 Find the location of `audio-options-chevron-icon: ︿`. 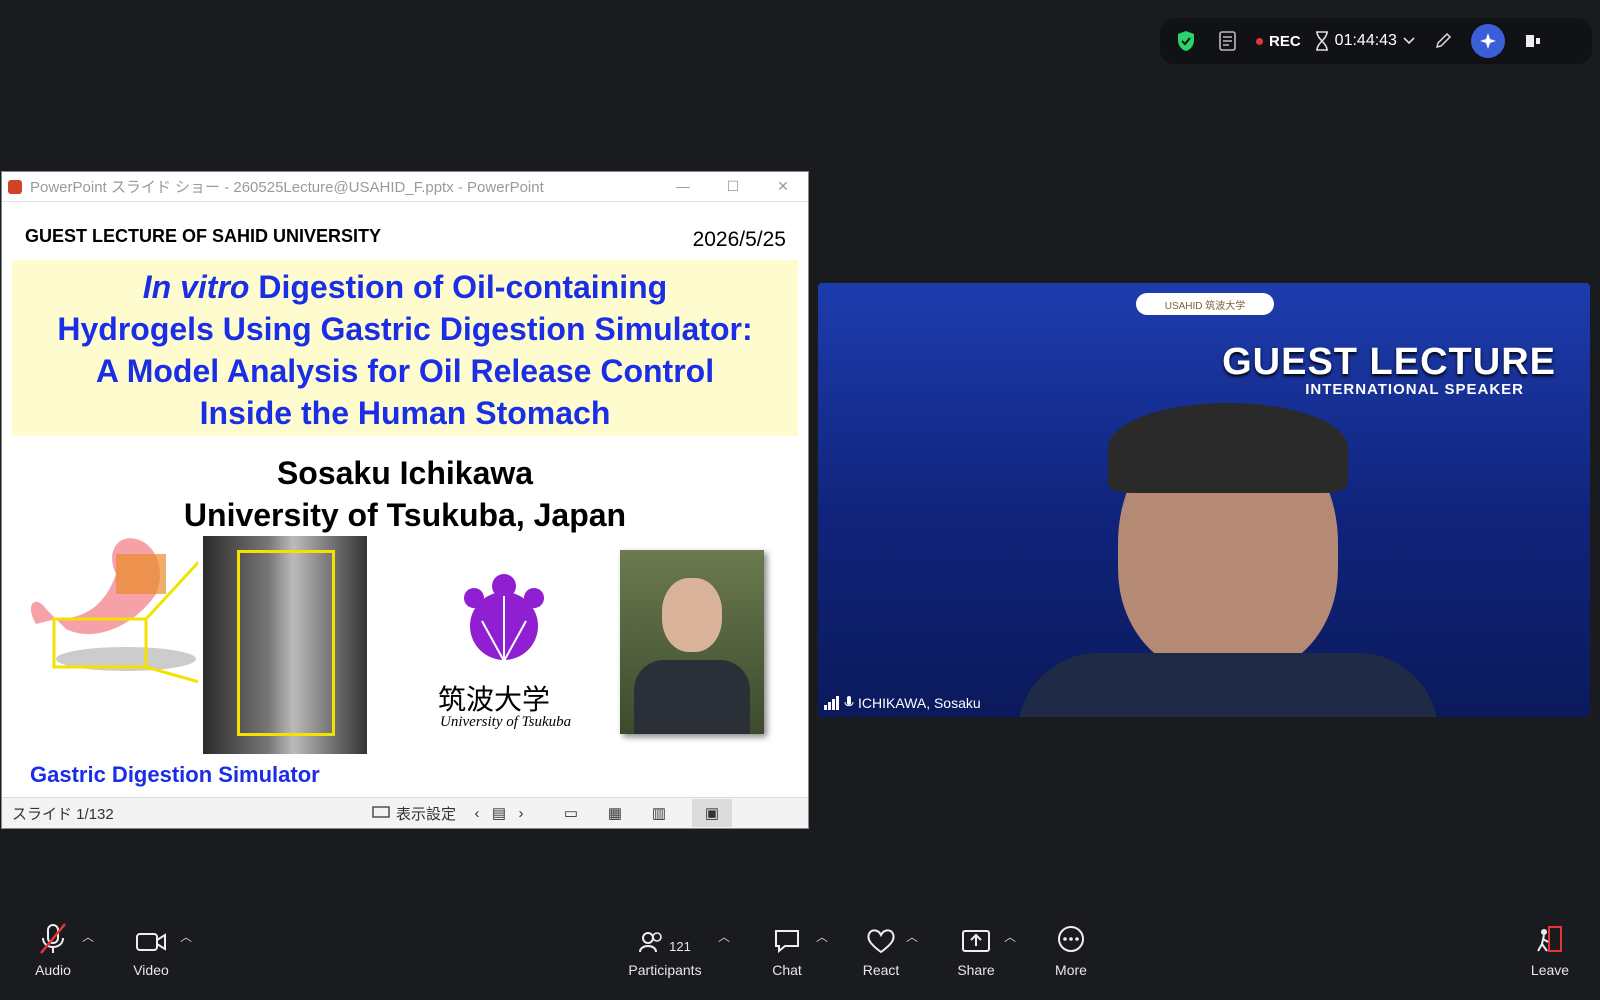

audio-options-chevron-icon: ︿ is located at coordinates (88, 936).